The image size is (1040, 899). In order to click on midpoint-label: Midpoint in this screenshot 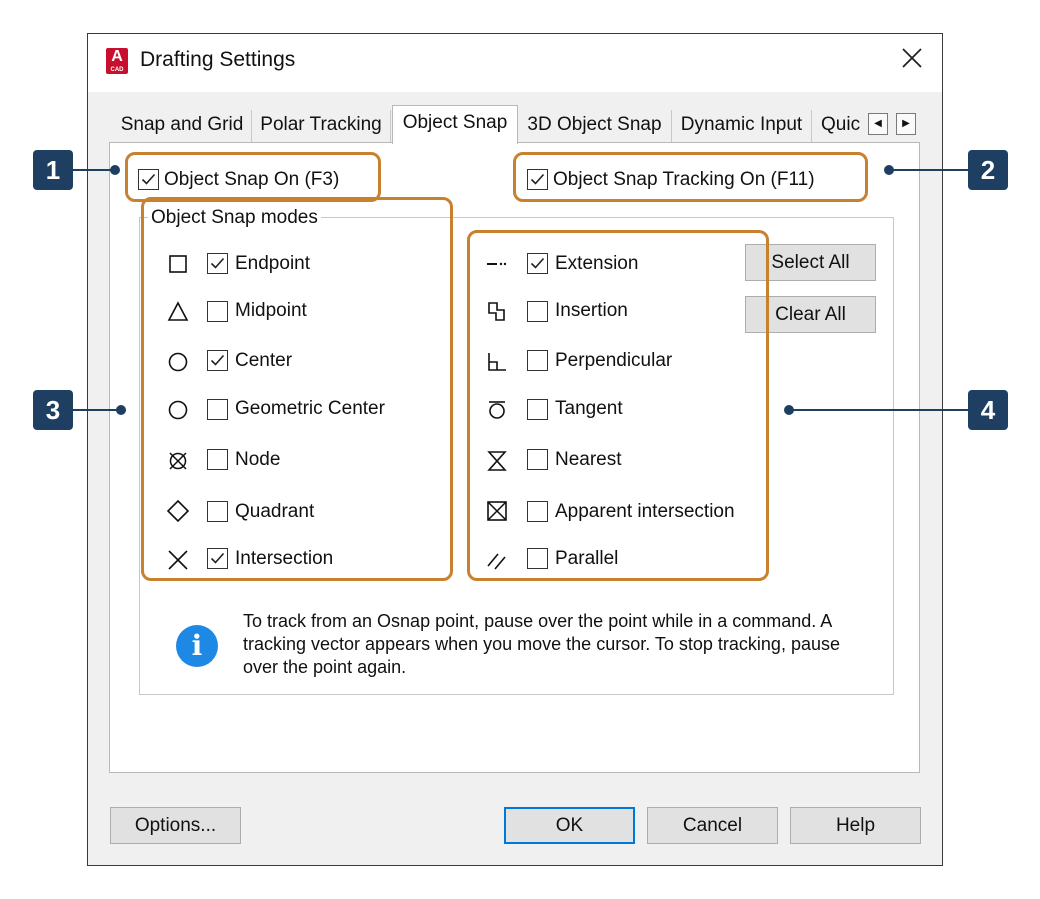, I will do `click(271, 310)`.